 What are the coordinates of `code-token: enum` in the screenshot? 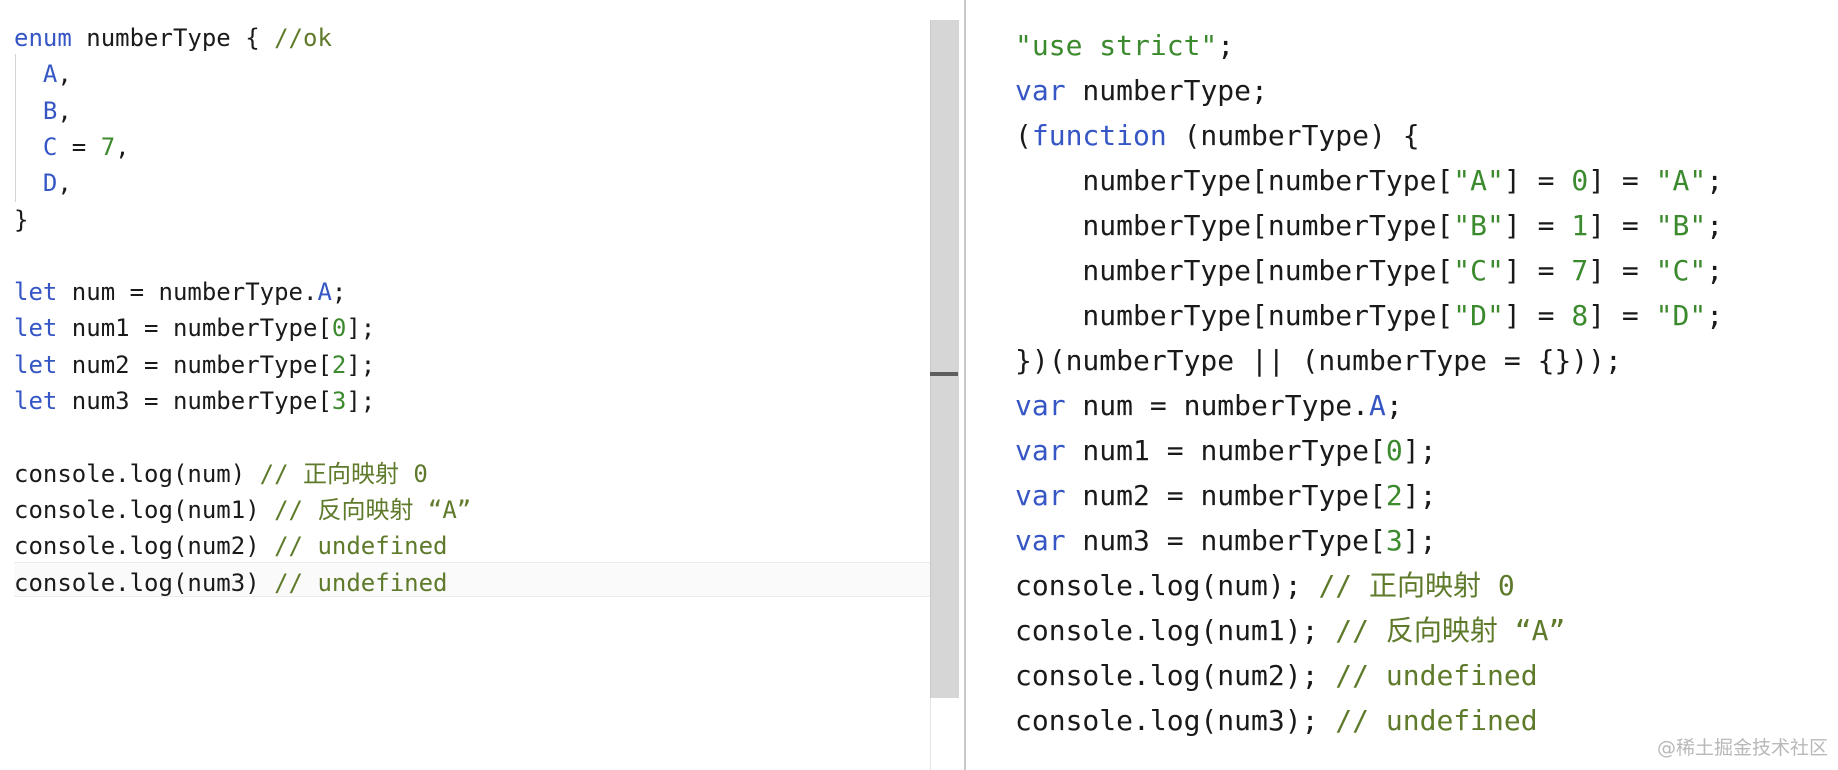 It's located at (43, 38).